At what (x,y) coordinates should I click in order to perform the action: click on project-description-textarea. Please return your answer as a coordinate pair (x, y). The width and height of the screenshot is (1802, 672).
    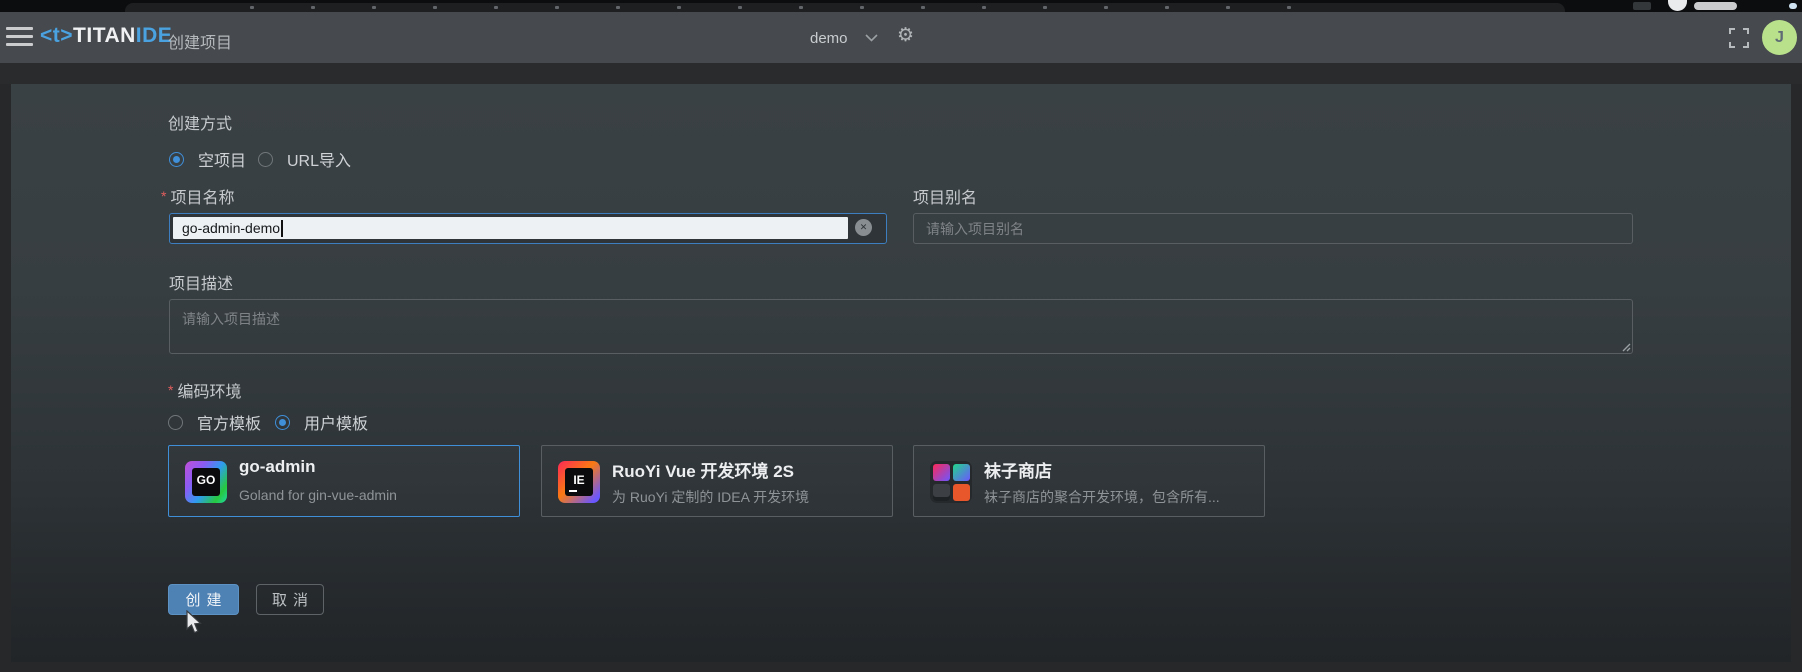
    Looking at the image, I should click on (901, 326).